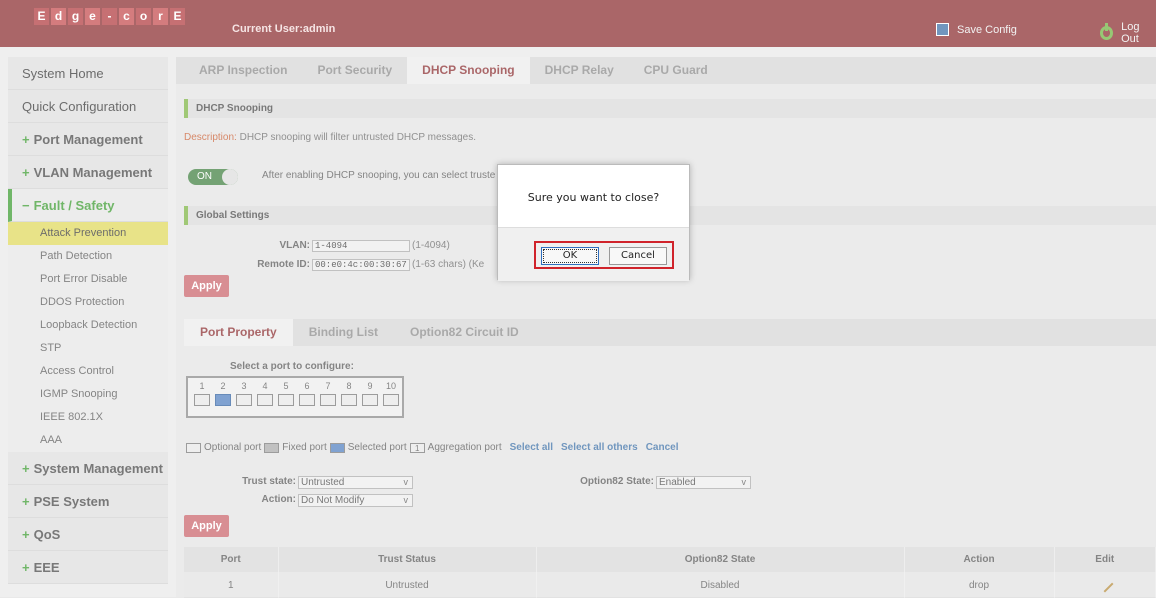  Describe the element at coordinates (593, 197) in the screenshot. I see `dialog-message: Sure you want to close?` at that location.